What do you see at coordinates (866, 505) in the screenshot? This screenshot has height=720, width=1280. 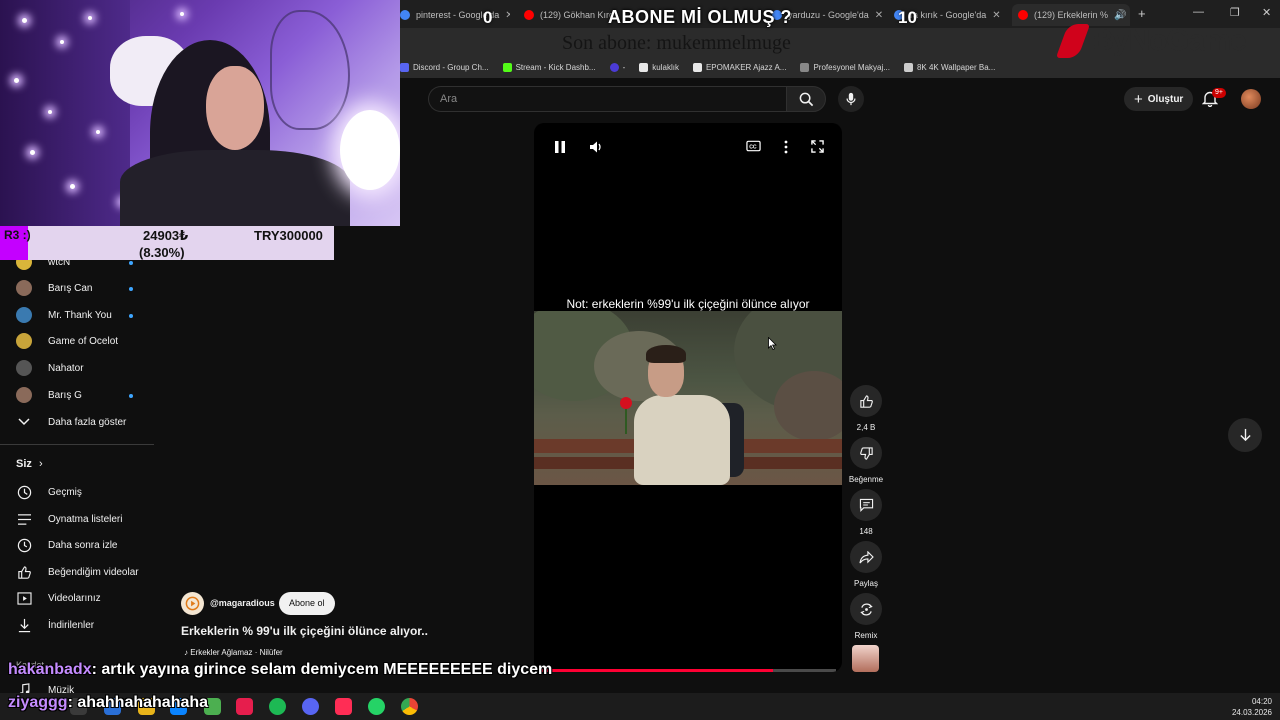 I see `comment-icon` at bounding box center [866, 505].